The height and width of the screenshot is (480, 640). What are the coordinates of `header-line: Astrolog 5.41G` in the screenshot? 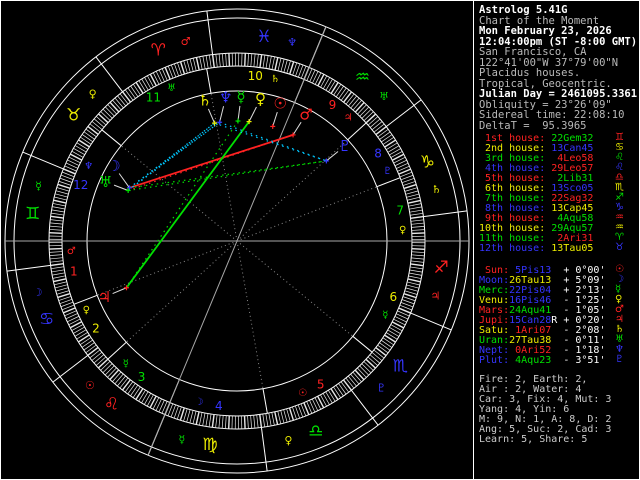 It's located at (523, 10).